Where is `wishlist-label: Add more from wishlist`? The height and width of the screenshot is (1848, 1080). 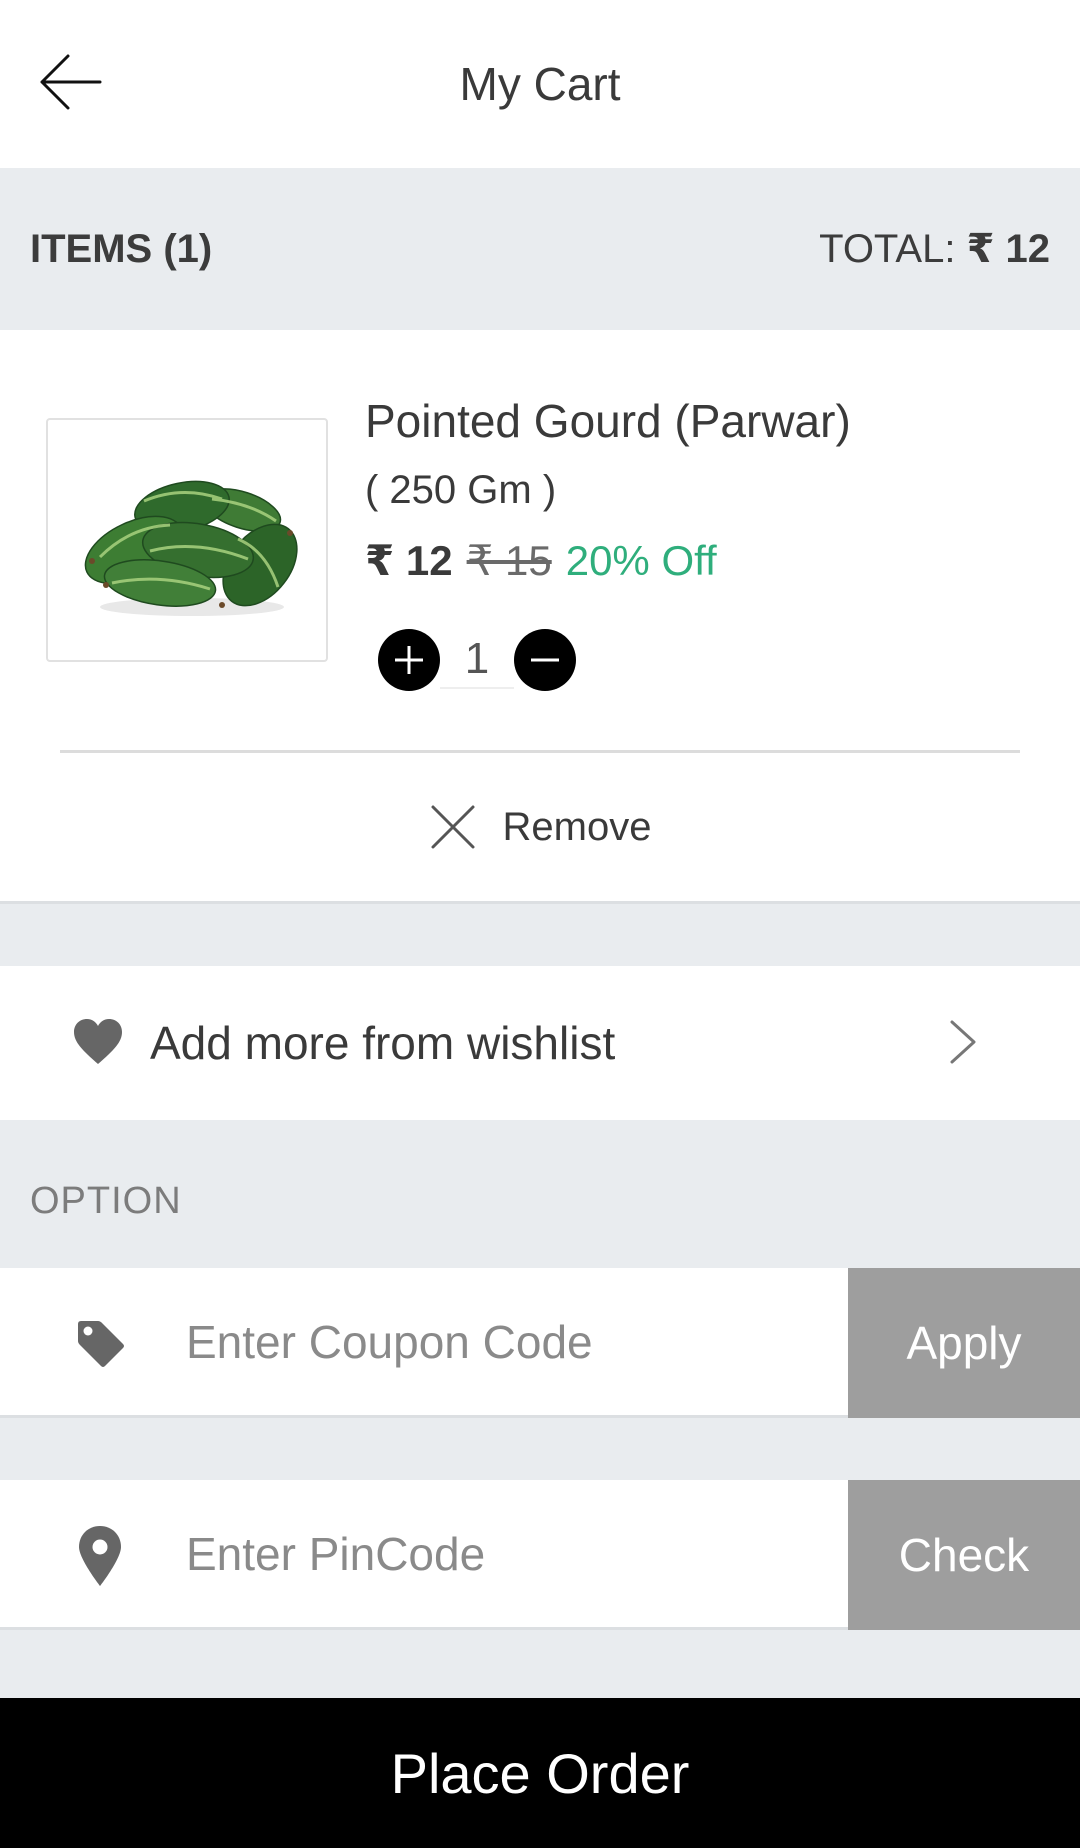 wishlist-label: Add more from wishlist is located at coordinates (383, 1043).